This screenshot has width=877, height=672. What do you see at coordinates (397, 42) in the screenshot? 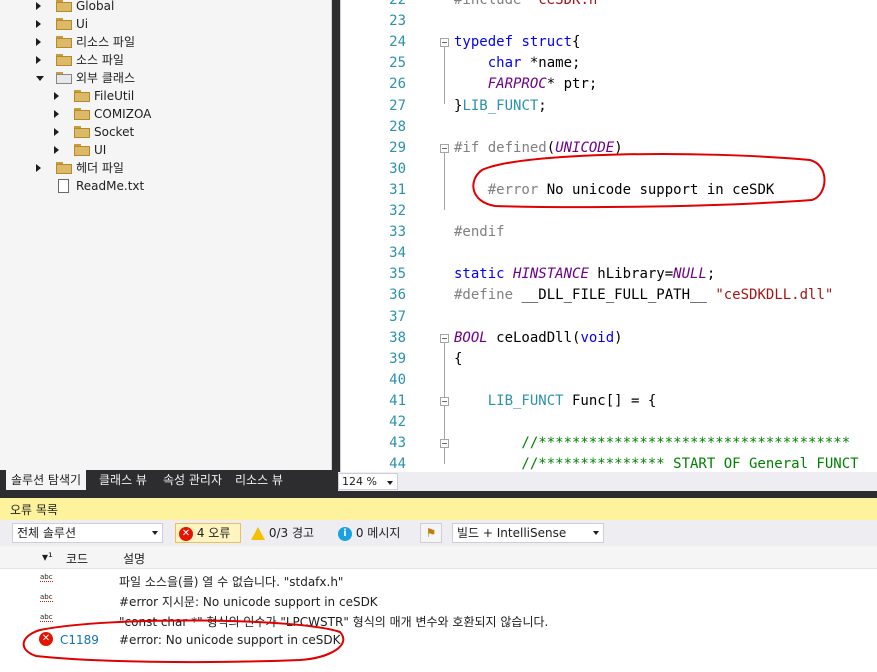
I see `line-number: 24` at bounding box center [397, 42].